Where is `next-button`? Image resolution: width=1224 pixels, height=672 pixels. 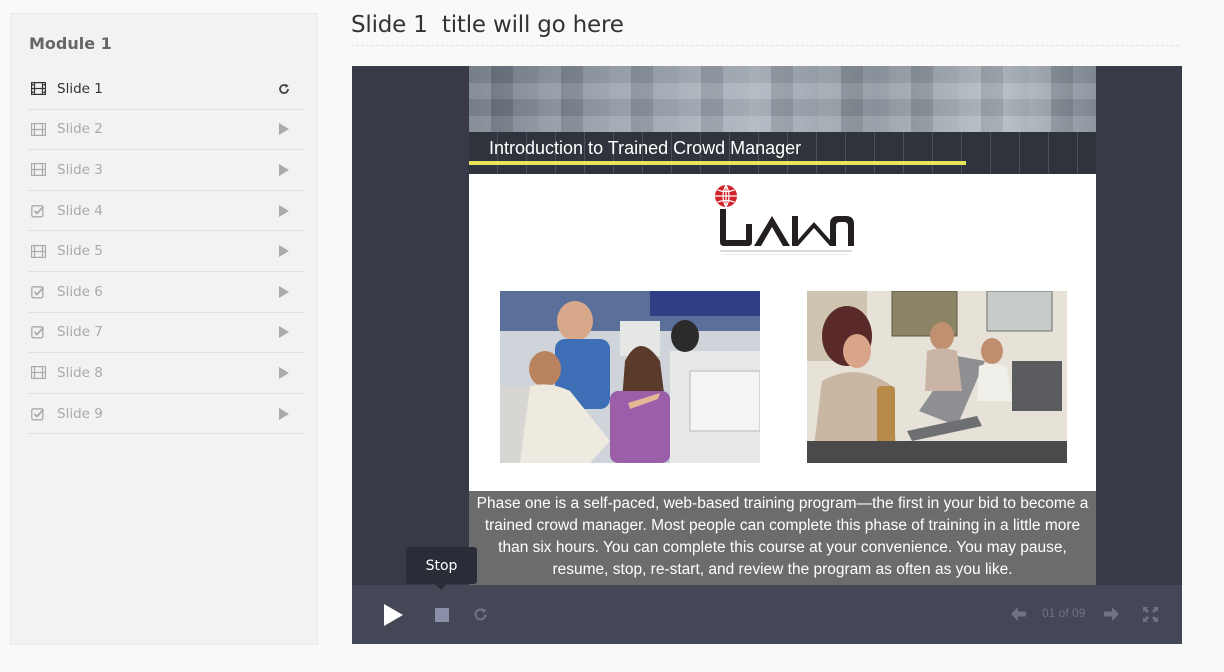 next-button is located at coordinates (1111, 614).